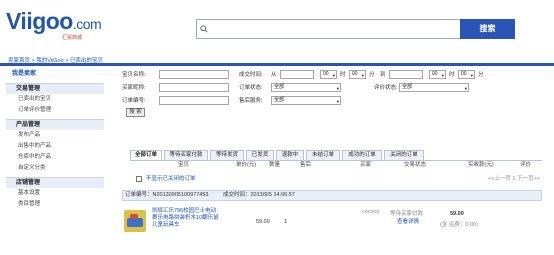 This screenshot has height=255, width=554. What do you see at coordinates (386, 88) in the screenshot?
I see `review-status-label: 评价状态:` at bounding box center [386, 88].